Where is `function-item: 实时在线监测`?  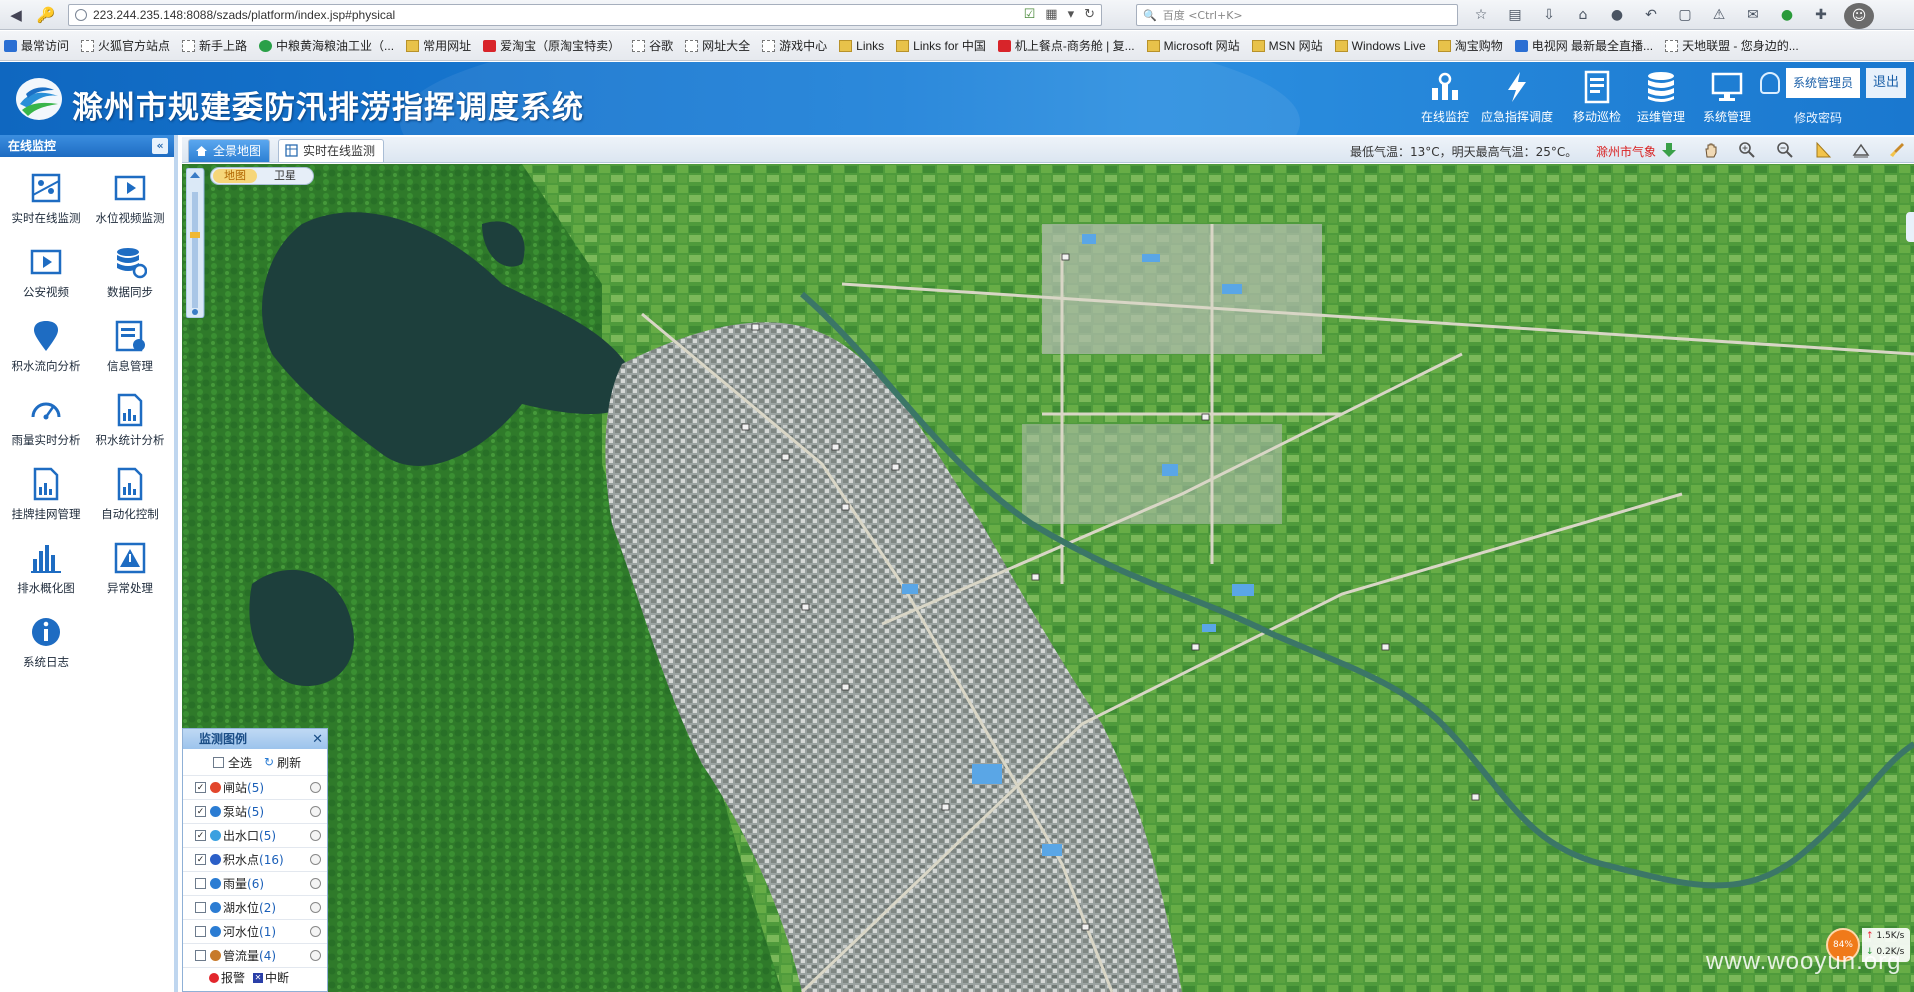 function-item: 实时在线监测 is located at coordinates (46, 202).